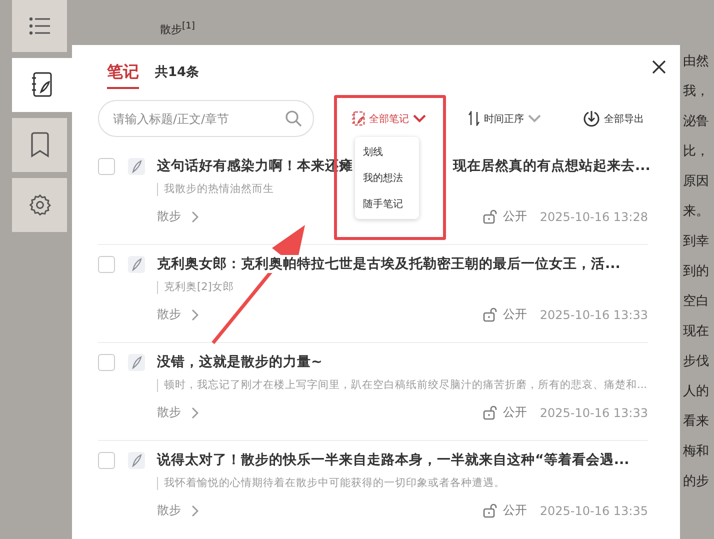 The height and width of the screenshot is (539, 714). What do you see at coordinates (594, 511) in the screenshot?
I see `note-date: 2025-10-16 13:35` at bounding box center [594, 511].